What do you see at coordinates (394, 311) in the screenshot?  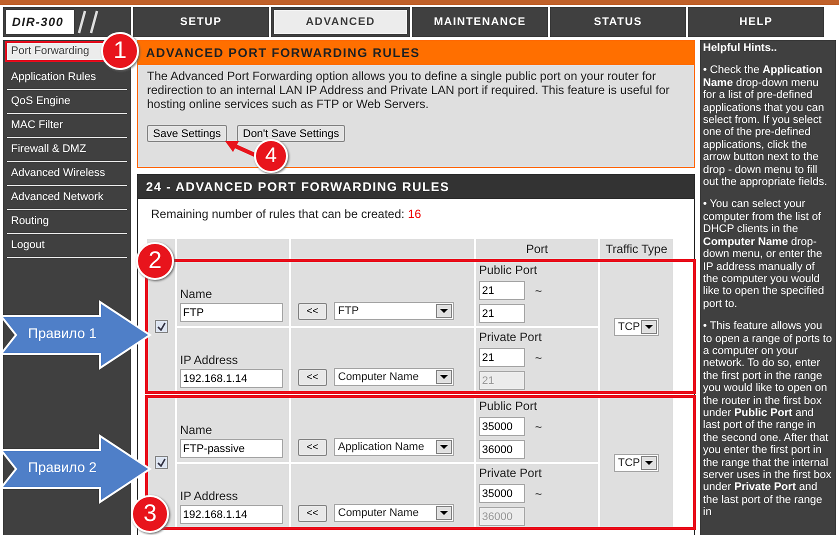 I see `dropdown: FTP` at bounding box center [394, 311].